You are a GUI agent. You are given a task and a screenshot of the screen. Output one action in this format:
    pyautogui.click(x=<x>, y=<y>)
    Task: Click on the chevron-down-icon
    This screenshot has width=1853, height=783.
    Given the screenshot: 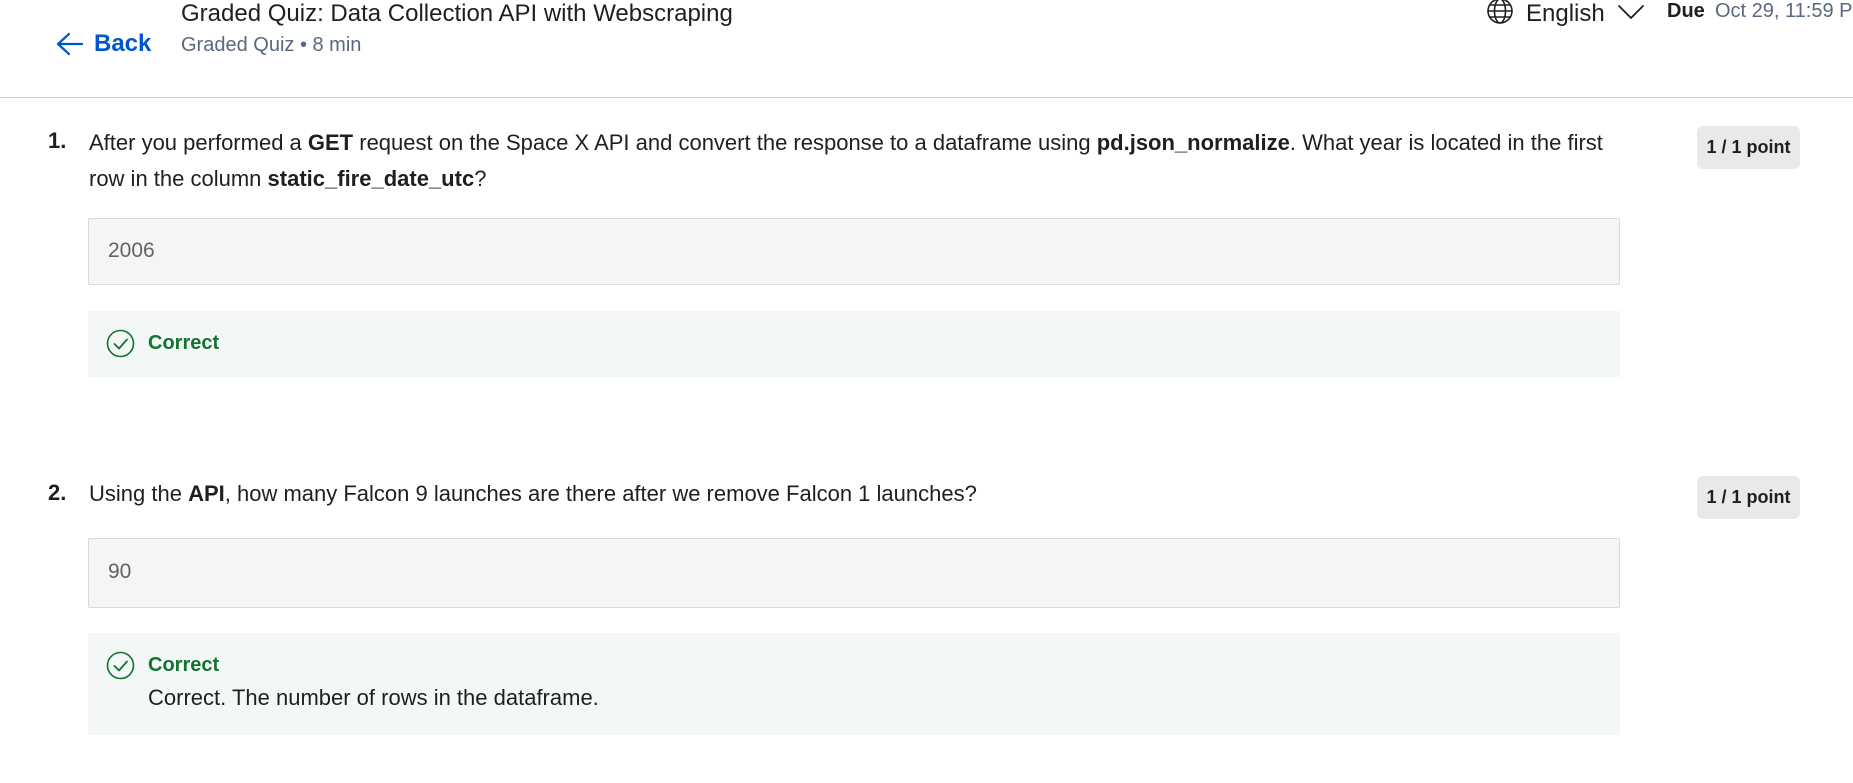 What is the action you would take?
    pyautogui.click(x=1631, y=14)
    